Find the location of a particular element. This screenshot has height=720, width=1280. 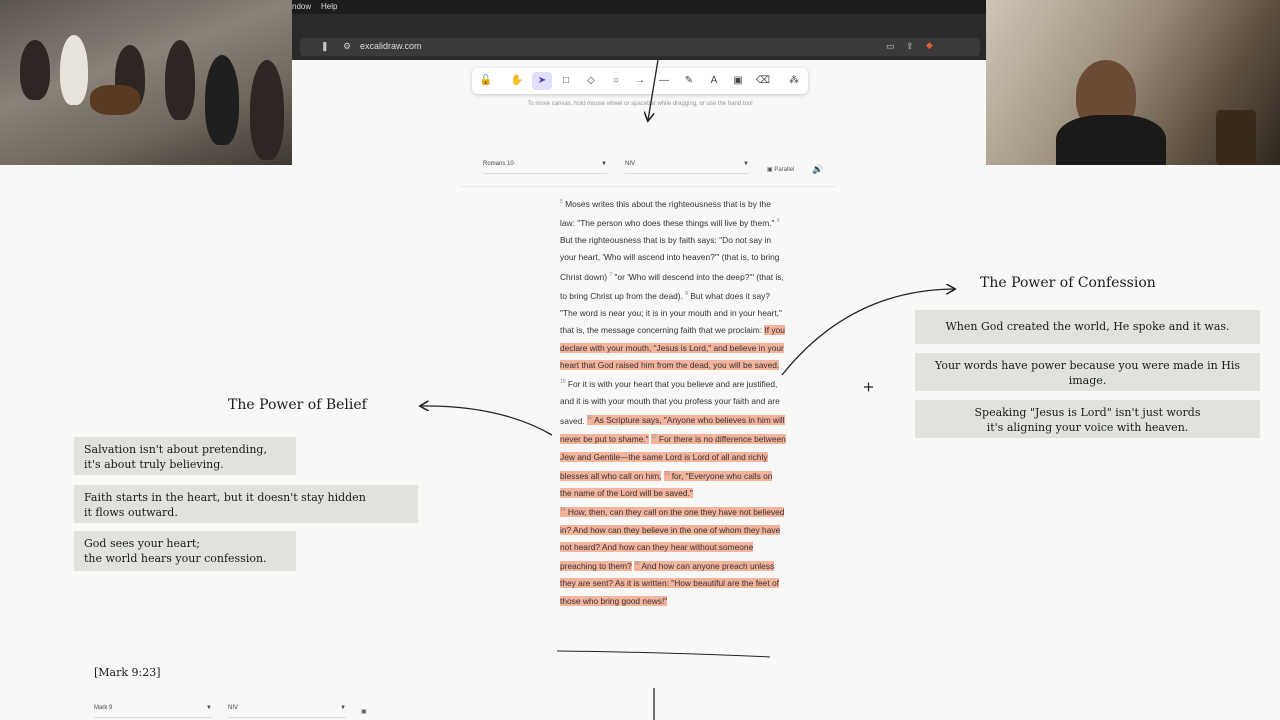

arrow-to-confession is located at coordinates (867, 332).